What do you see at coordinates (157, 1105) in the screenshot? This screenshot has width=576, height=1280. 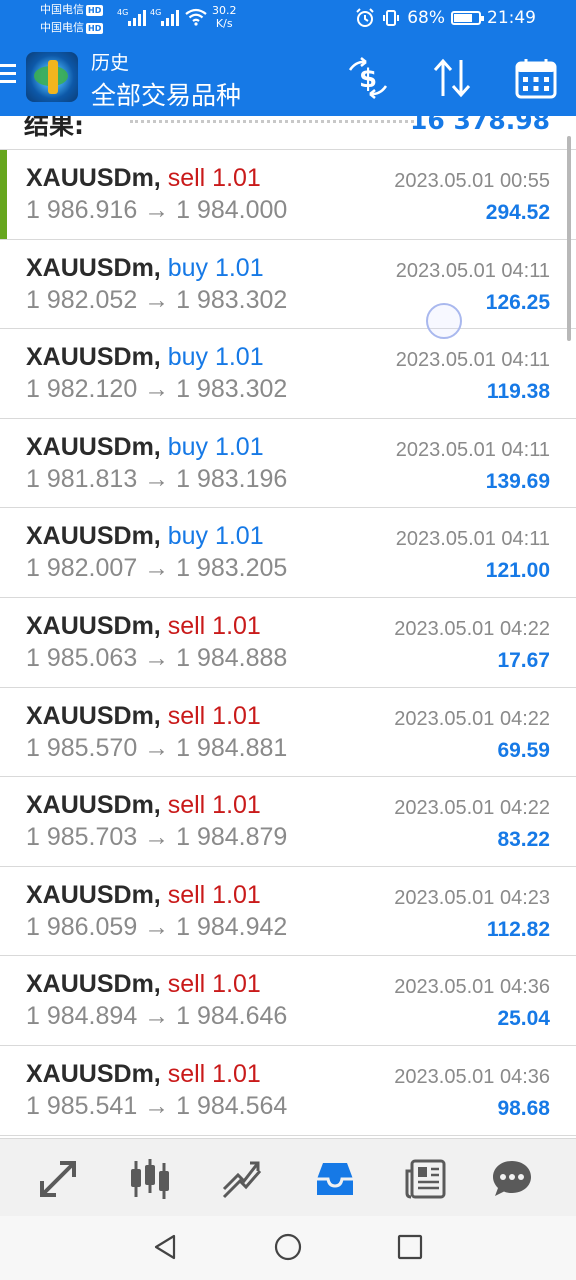 I see `trade-prices: 1 985.541 → 1 984.564` at bounding box center [157, 1105].